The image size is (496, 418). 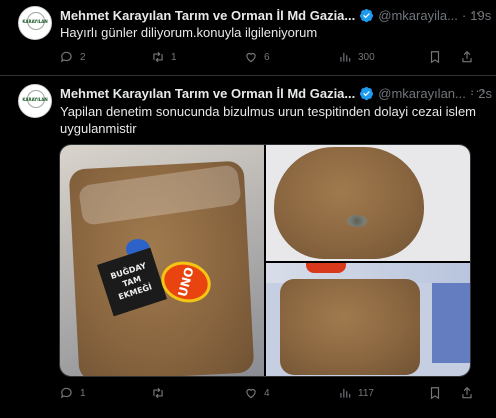 I want to click on retweet-button, so click(x=161, y=393).